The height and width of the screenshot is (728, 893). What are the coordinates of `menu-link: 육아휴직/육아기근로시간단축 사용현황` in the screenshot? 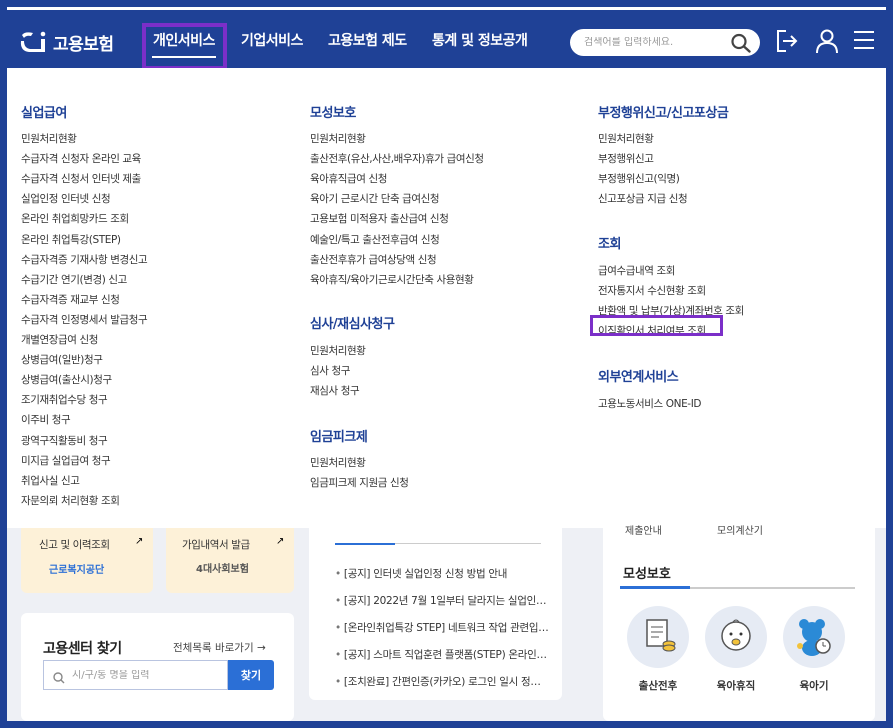 It's located at (392, 279).